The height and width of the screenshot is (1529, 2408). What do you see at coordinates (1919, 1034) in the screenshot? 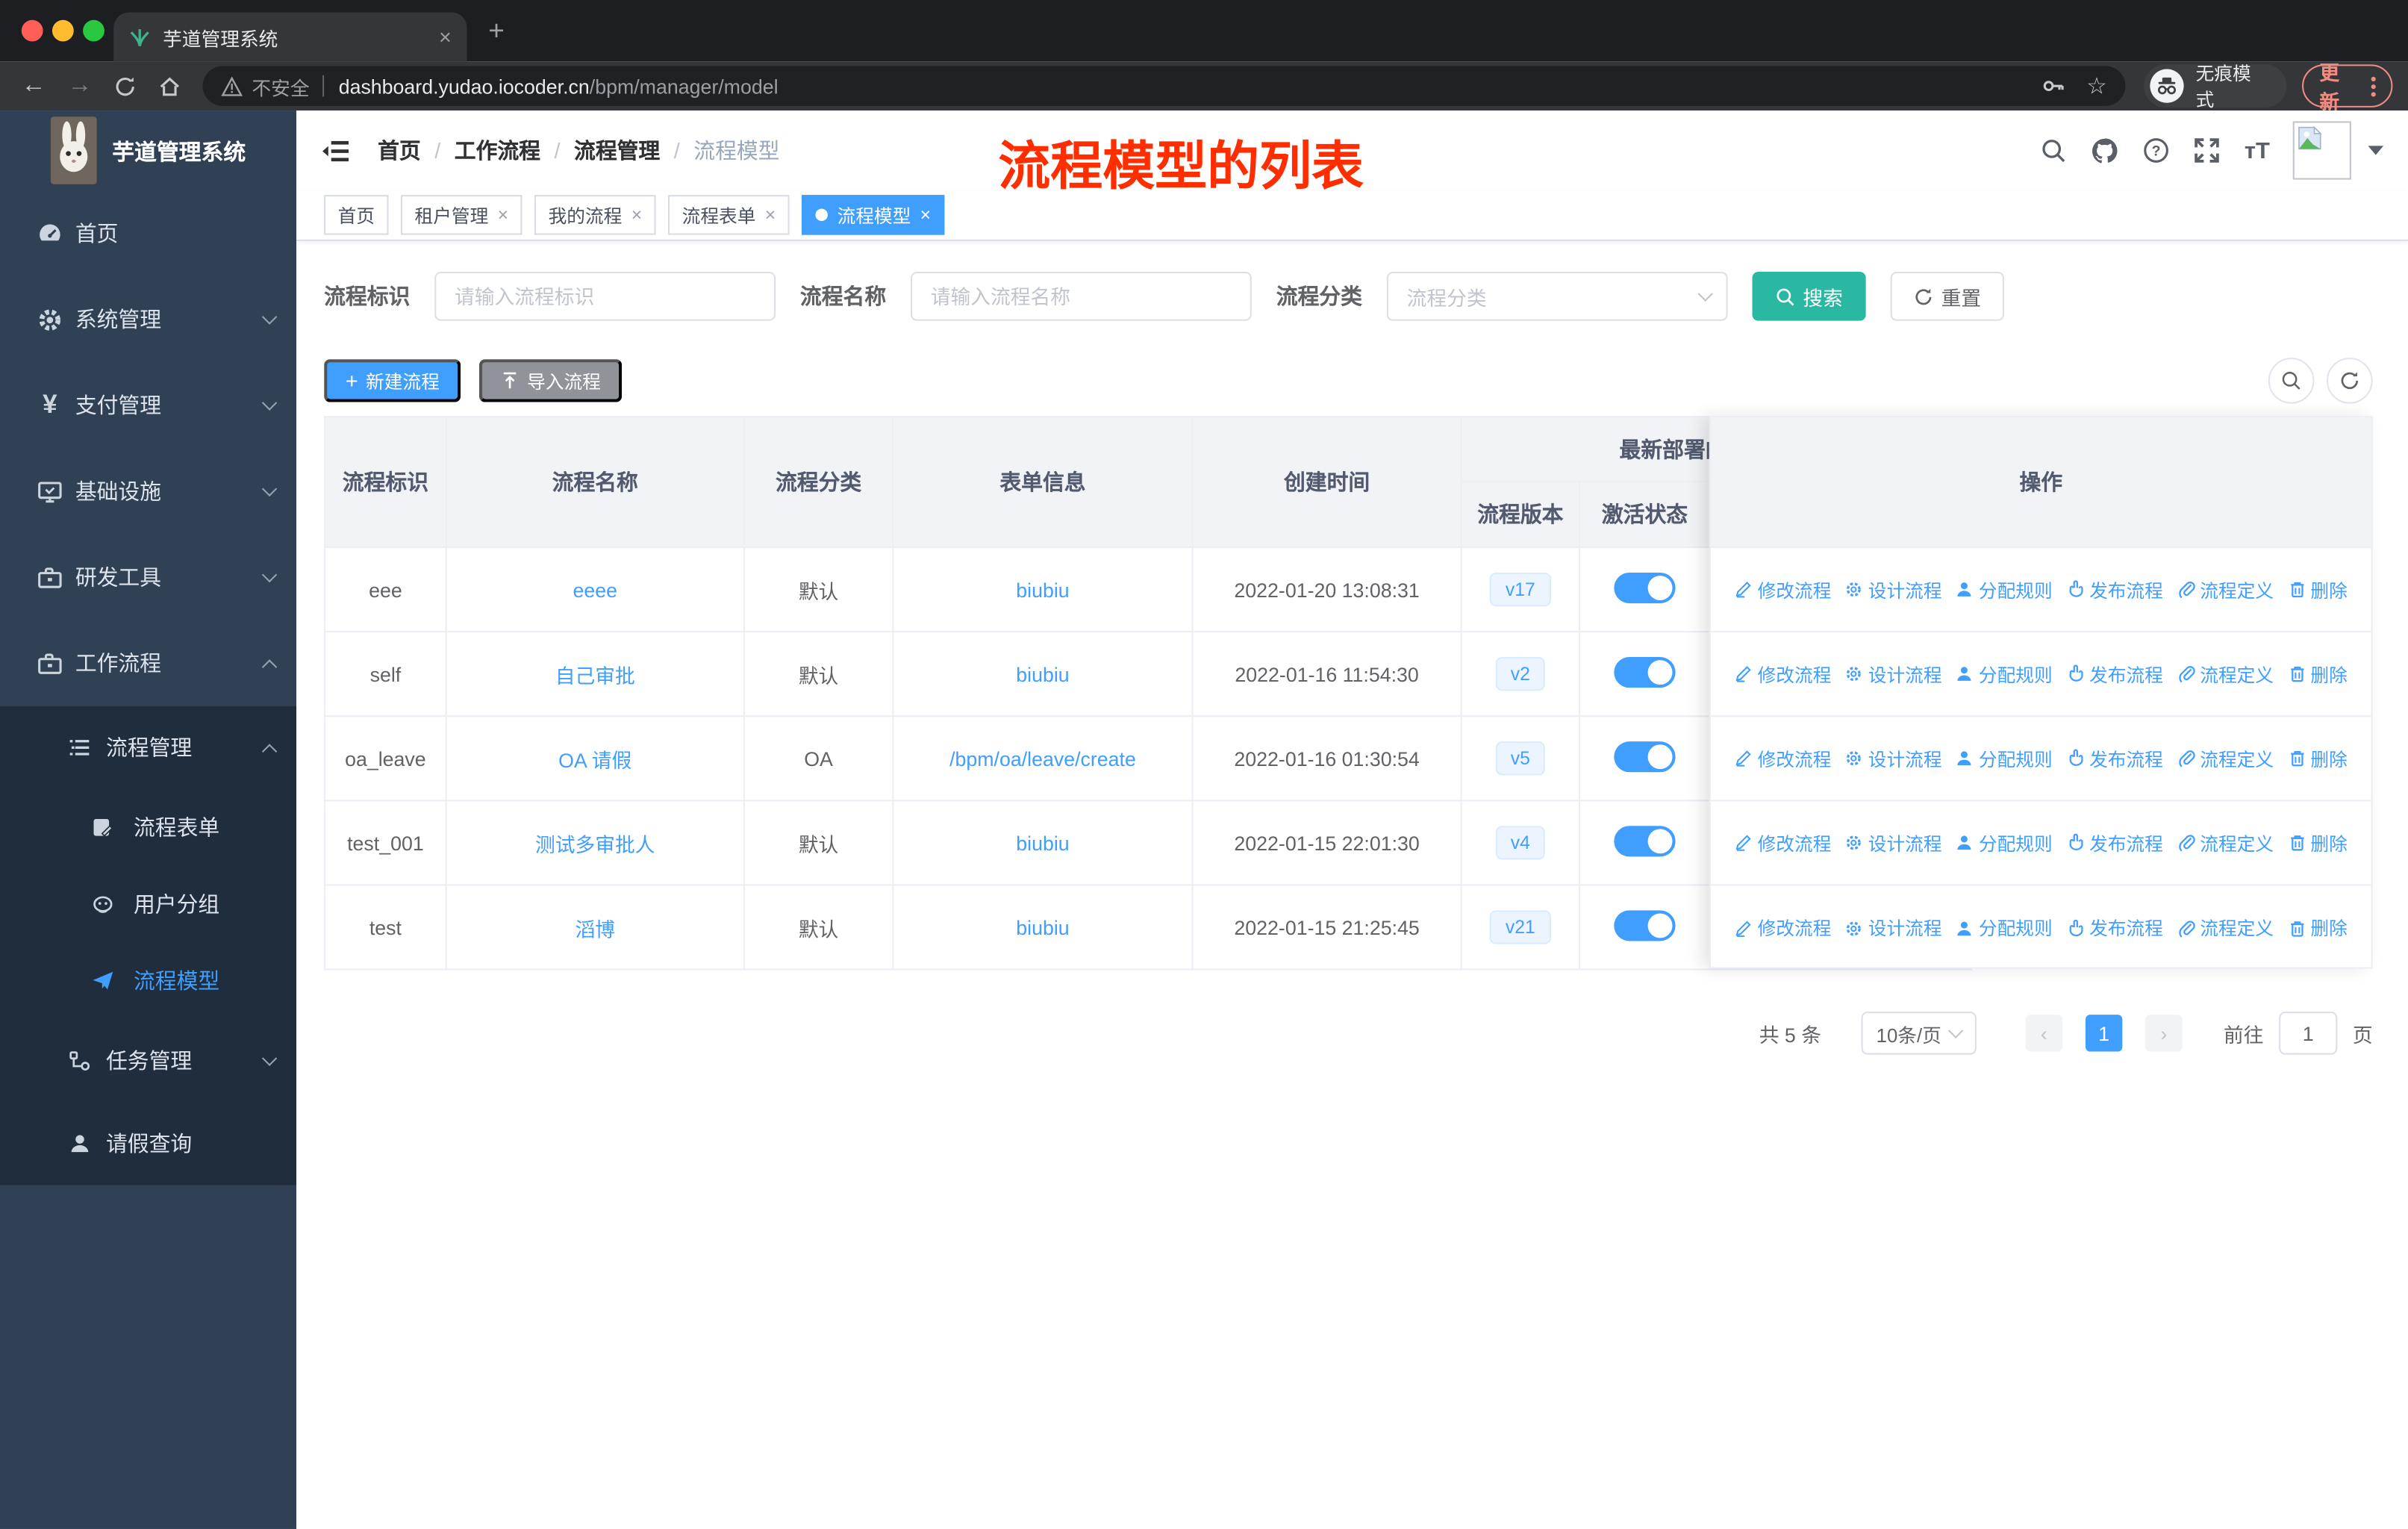
I see `page-size-select: 10条/页` at bounding box center [1919, 1034].